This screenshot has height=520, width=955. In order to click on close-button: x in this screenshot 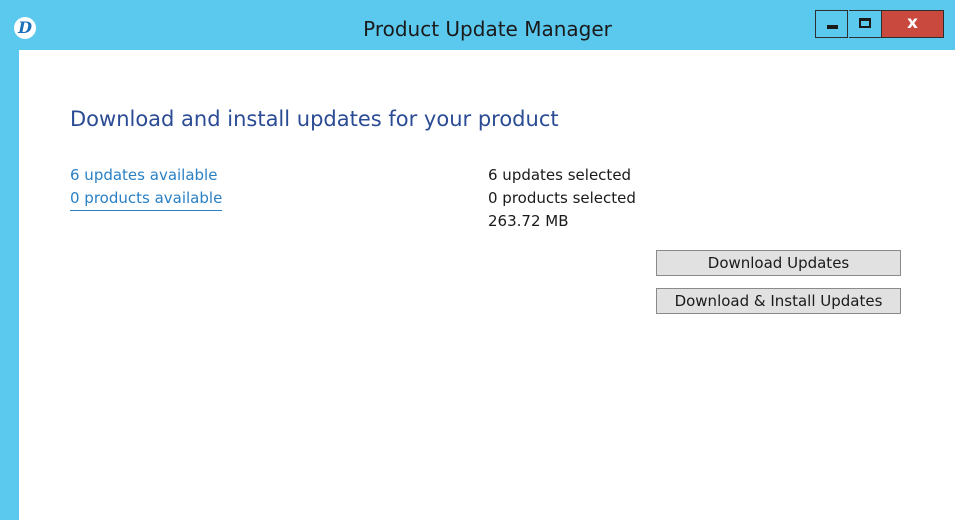, I will do `click(913, 24)`.